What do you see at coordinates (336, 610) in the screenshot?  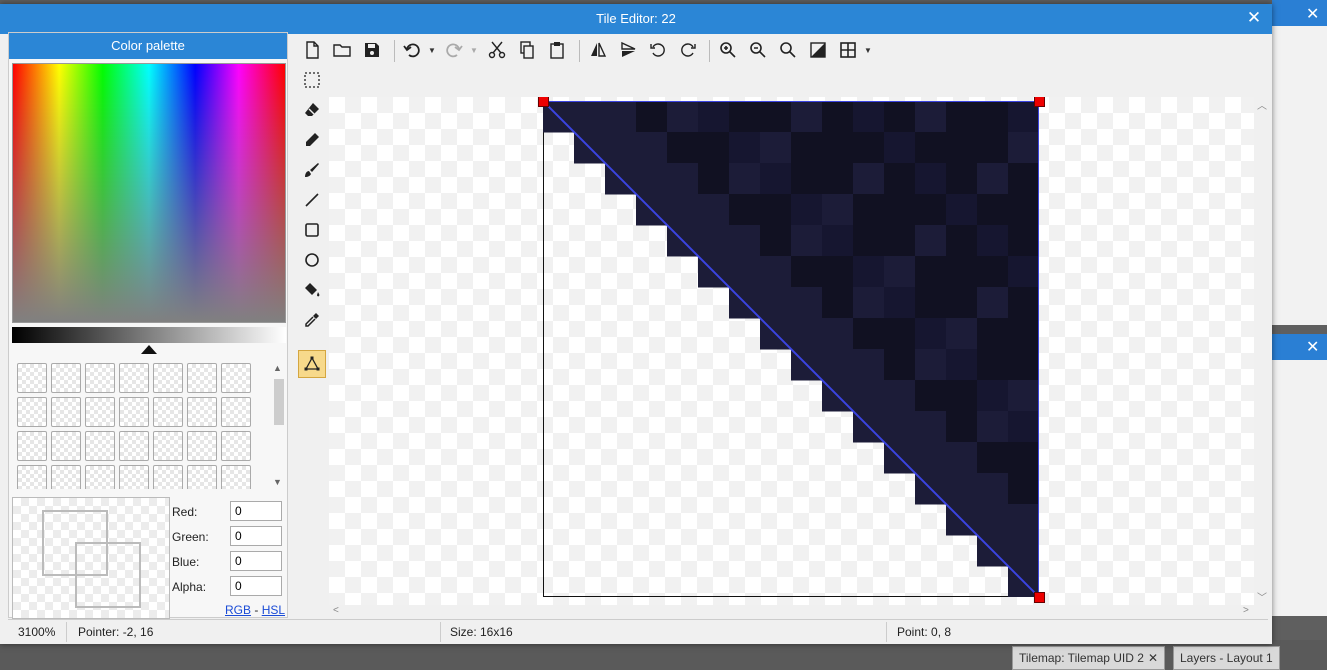 I see `scroll-left-icon: <` at bounding box center [336, 610].